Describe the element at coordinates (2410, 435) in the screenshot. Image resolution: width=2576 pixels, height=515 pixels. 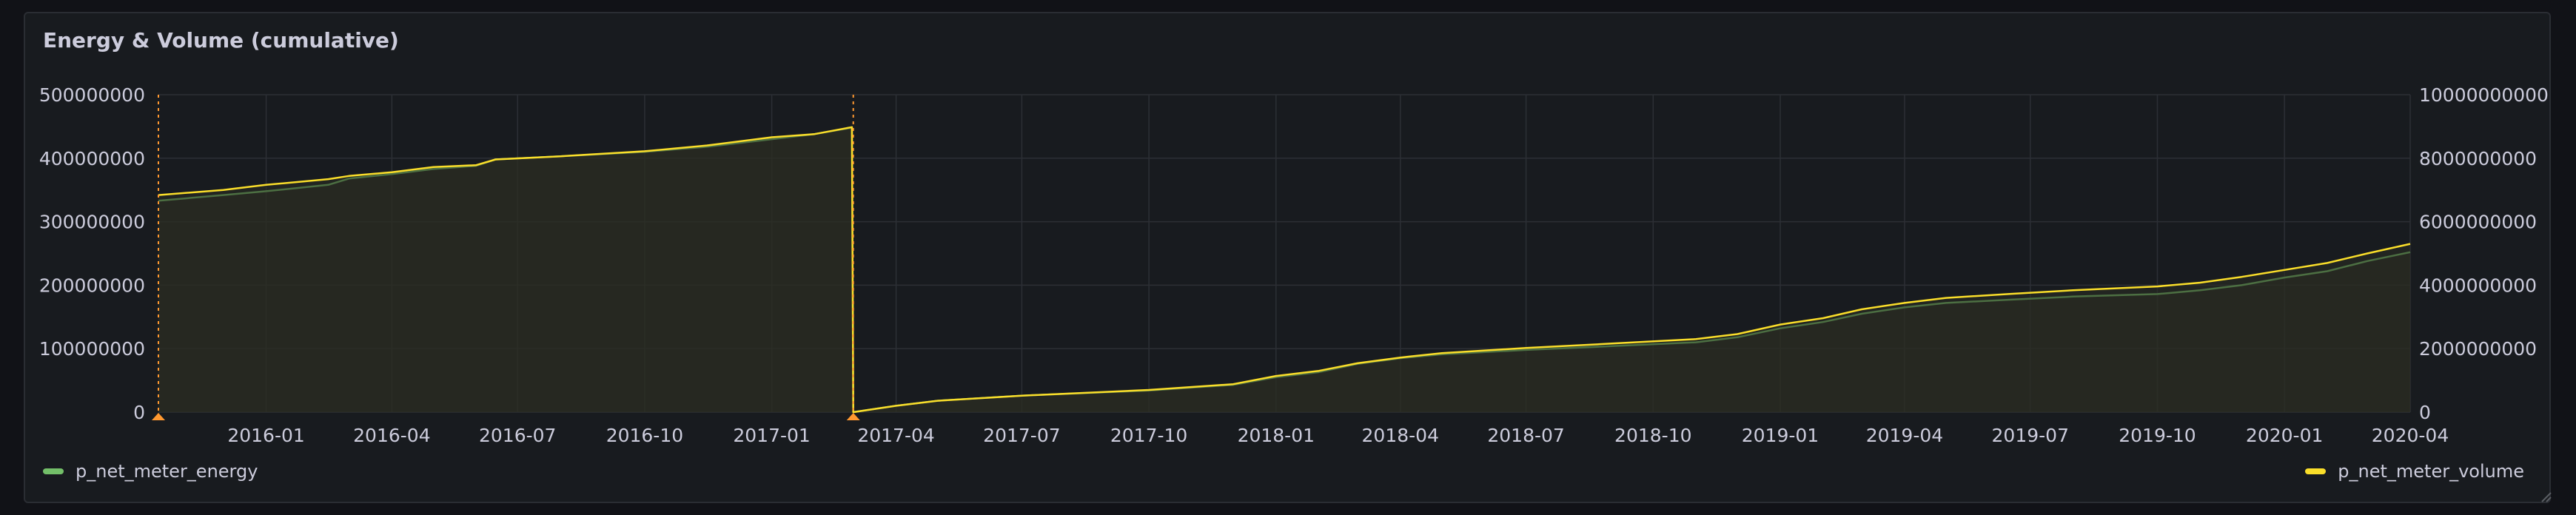
I see `x-tick-label: 2020-04` at that location.